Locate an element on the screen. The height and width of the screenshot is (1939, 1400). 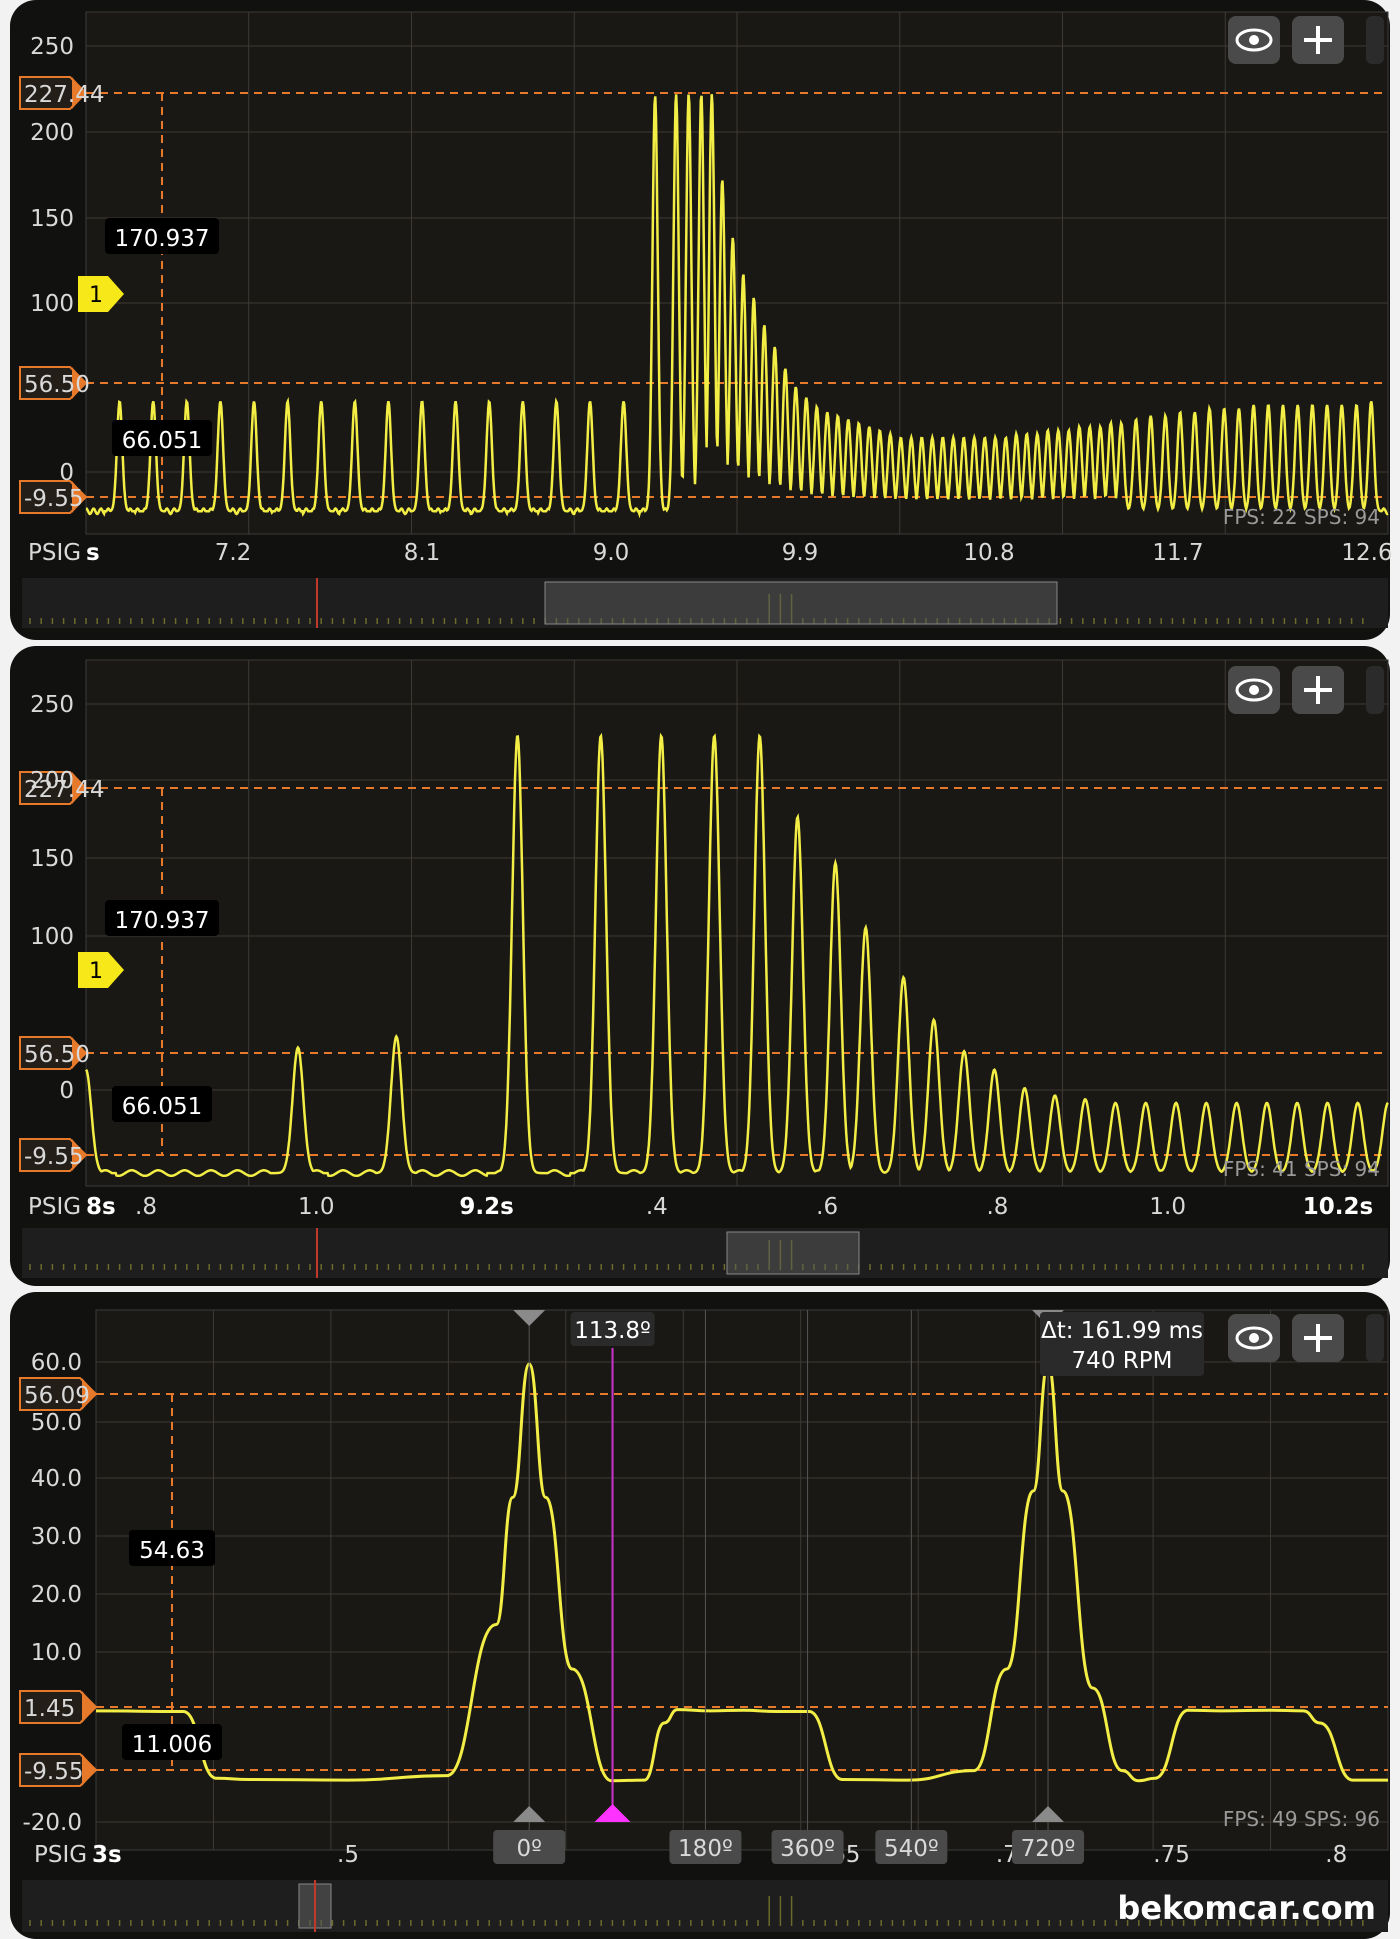
status-fps-sps: FPS: 41 SPS: 94 is located at coordinates (1301, 1169).